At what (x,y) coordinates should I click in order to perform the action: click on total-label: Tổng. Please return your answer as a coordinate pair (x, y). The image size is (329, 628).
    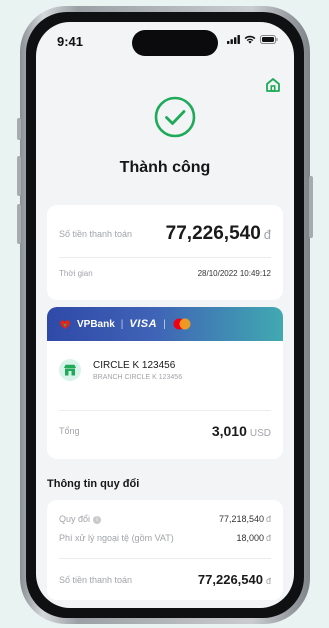
    Looking at the image, I should click on (69, 431).